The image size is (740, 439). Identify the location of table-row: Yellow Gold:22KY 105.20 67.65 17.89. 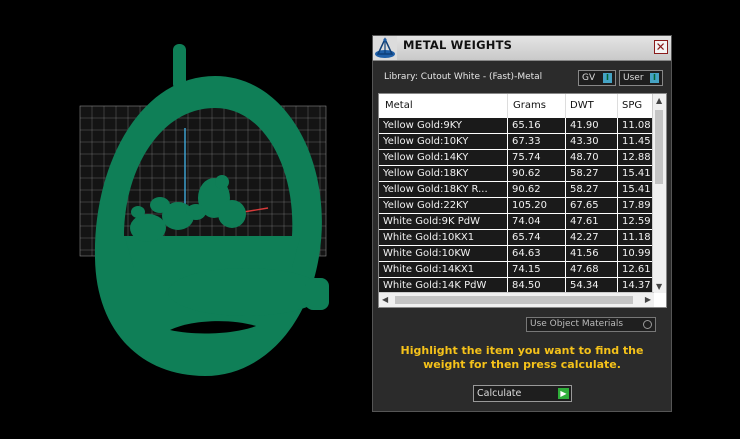
(516, 206).